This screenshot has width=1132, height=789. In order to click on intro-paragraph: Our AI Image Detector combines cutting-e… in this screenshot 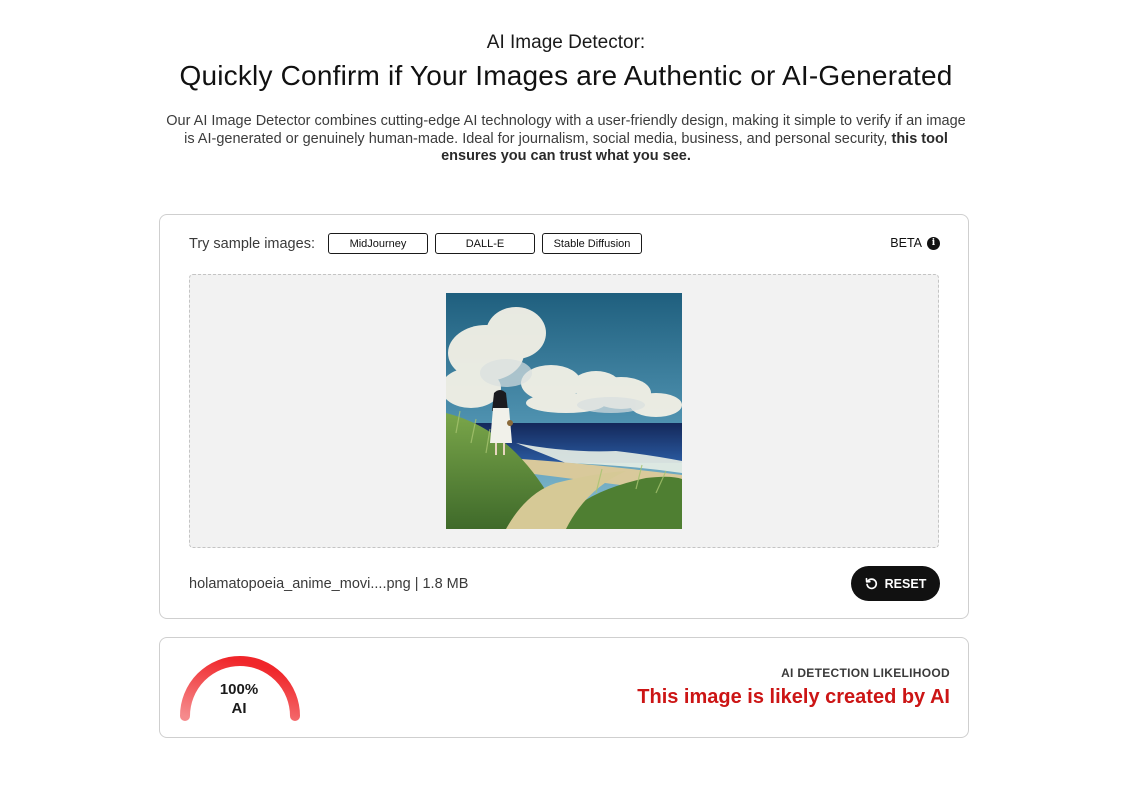, I will do `click(566, 139)`.